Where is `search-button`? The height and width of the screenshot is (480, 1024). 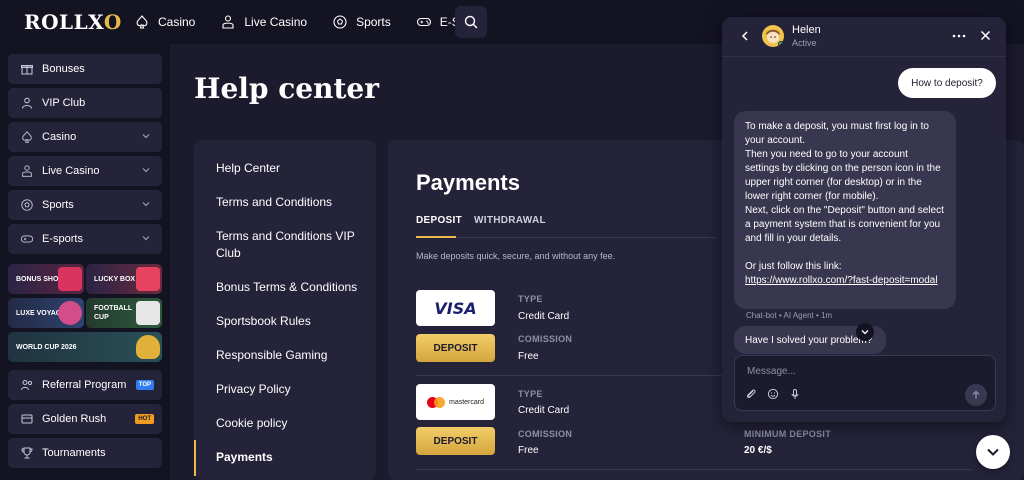
search-button is located at coordinates (471, 22).